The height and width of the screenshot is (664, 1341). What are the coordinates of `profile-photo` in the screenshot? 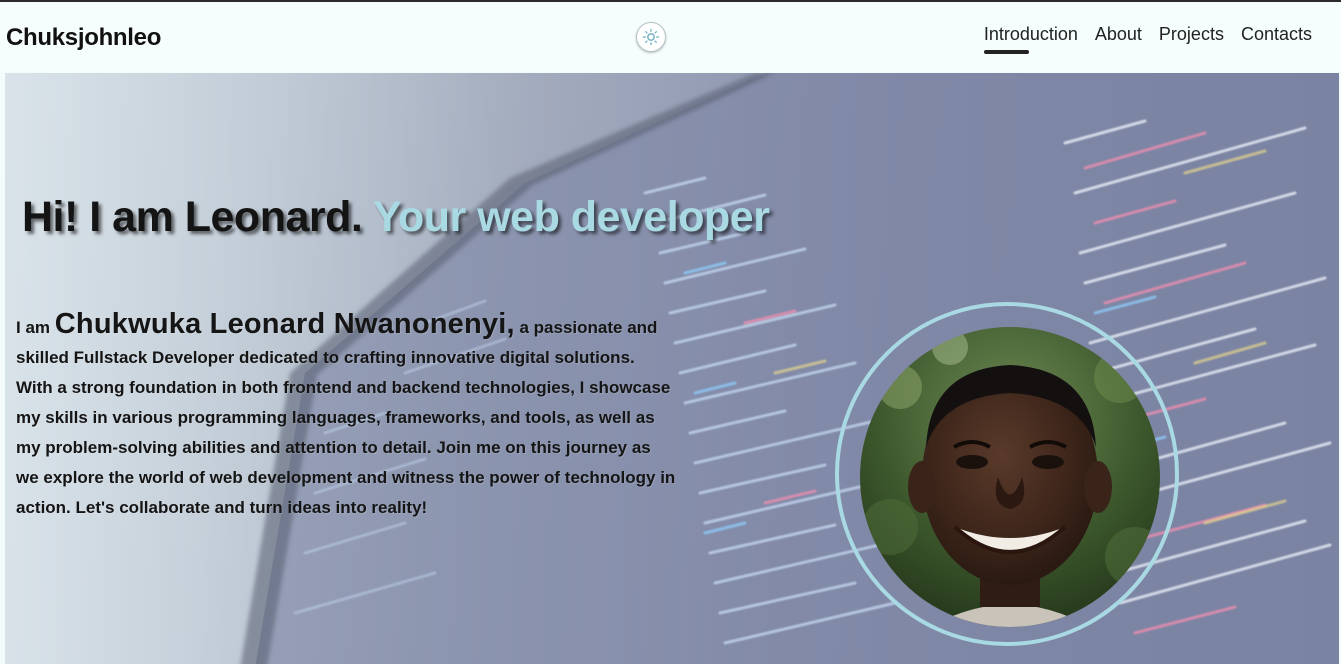 It's located at (1010, 477).